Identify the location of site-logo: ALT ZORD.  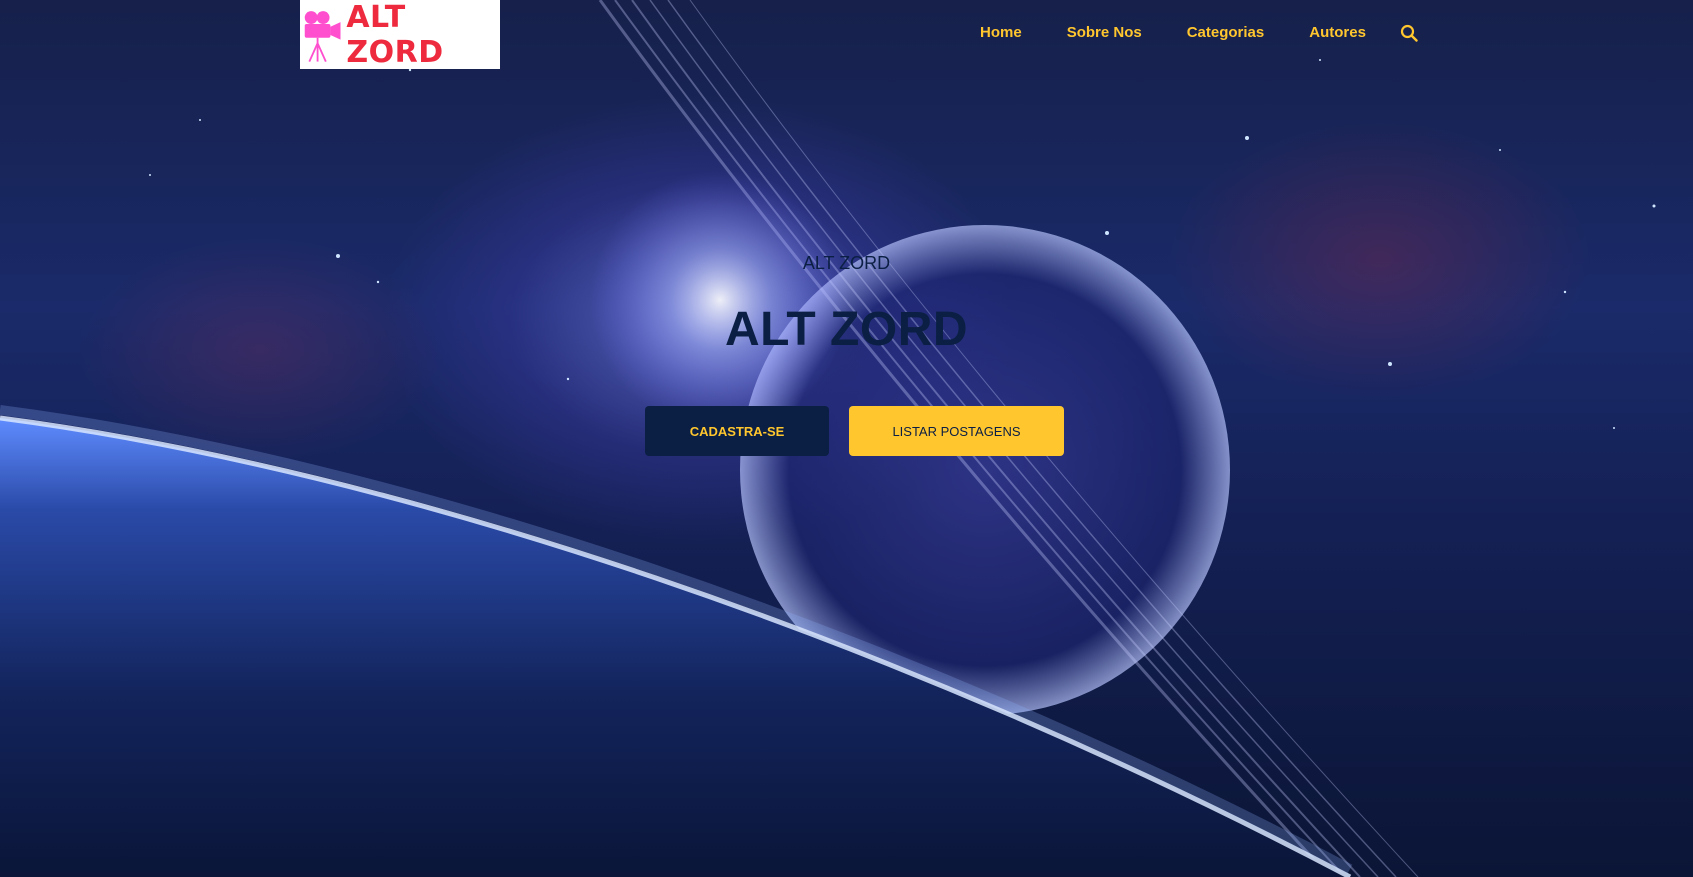
(400, 35).